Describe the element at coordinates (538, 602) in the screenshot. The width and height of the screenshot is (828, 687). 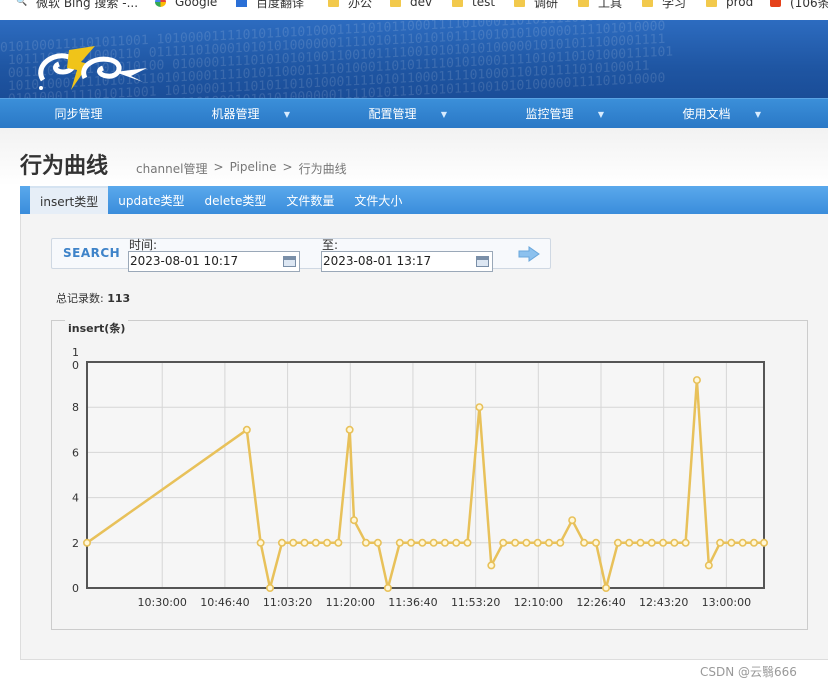
I see `x-tick-label: 12:10:00` at that location.